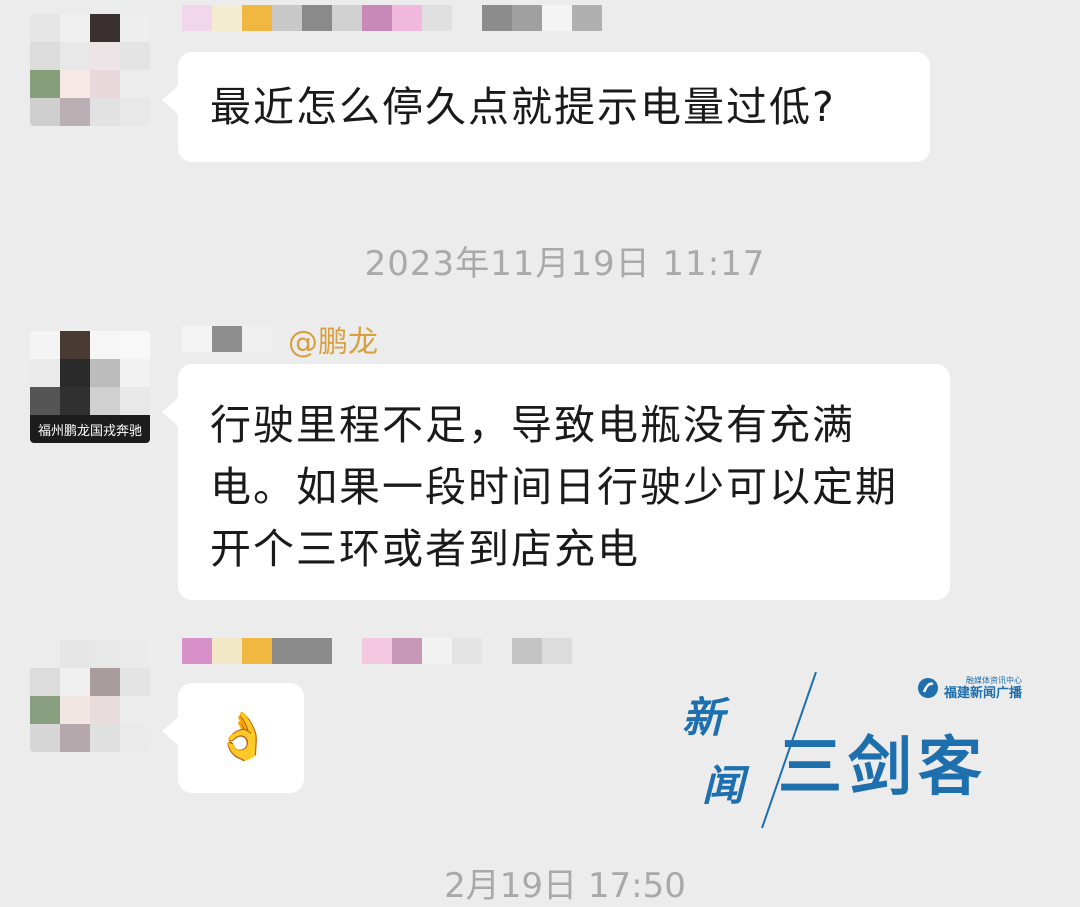  I want to click on watermark-brand: 融媒体资讯中心 福建新闻广播, so click(969, 688).